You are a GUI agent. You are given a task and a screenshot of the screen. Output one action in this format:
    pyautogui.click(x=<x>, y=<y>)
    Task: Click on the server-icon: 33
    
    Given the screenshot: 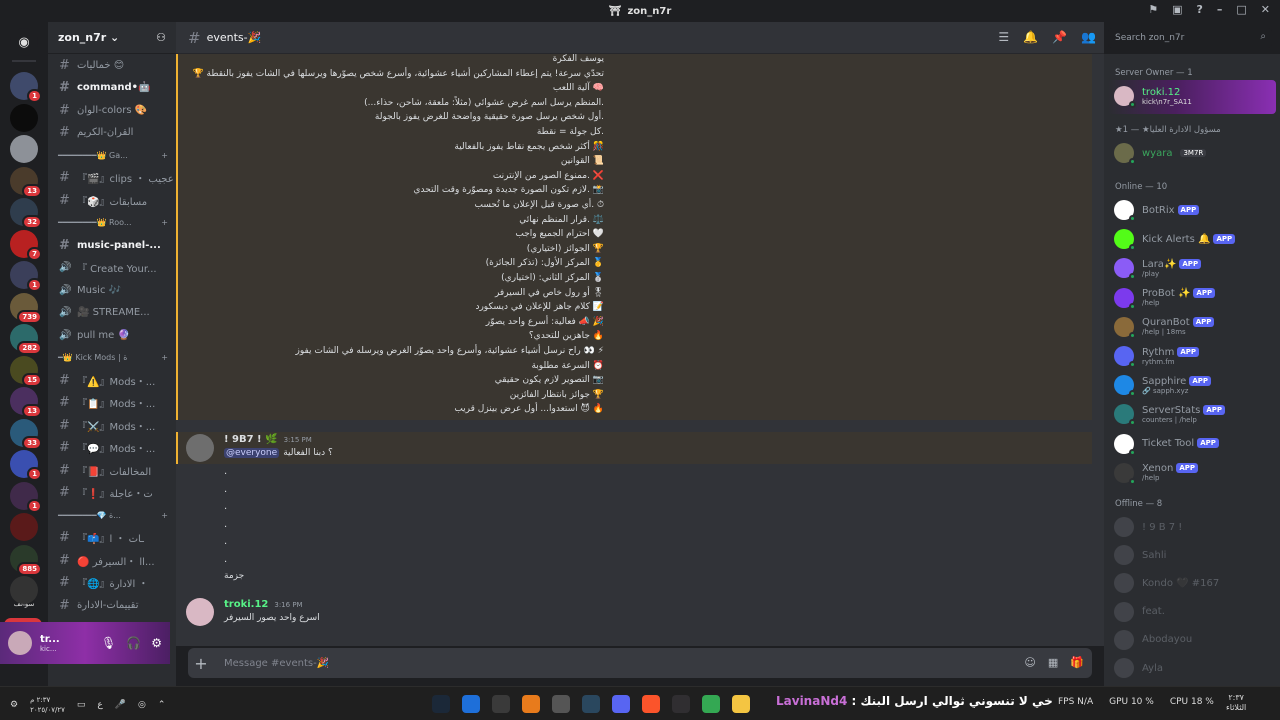 What is the action you would take?
    pyautogui.click(x=26, y=434)
    